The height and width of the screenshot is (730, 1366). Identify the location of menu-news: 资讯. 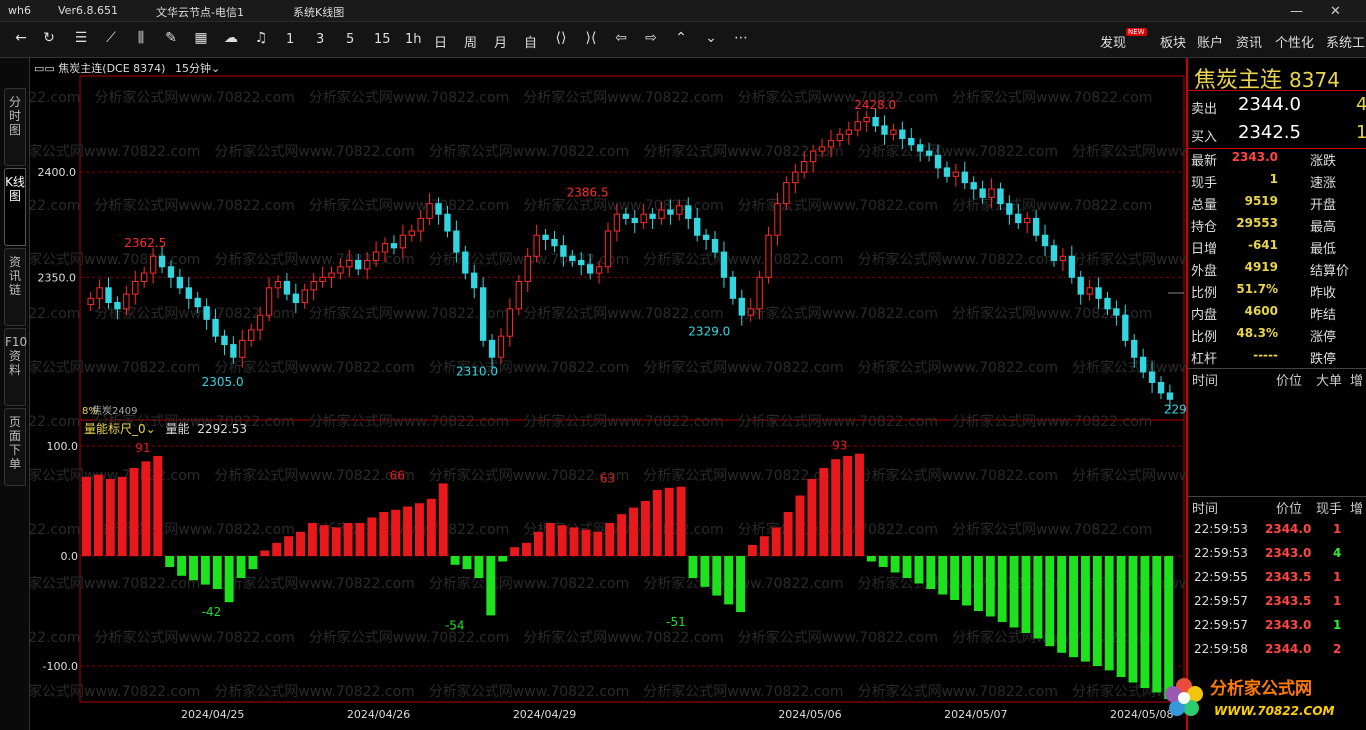
(1249, 41).